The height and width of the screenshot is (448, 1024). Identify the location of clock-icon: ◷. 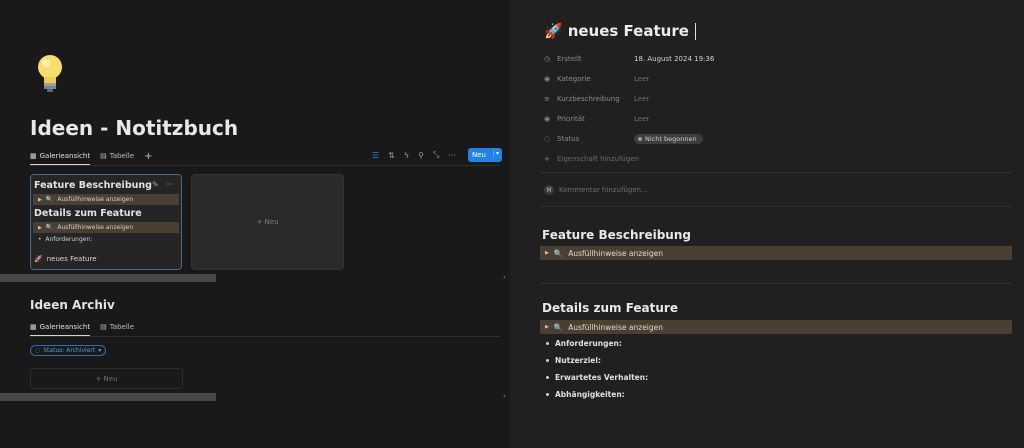
(547, 59).